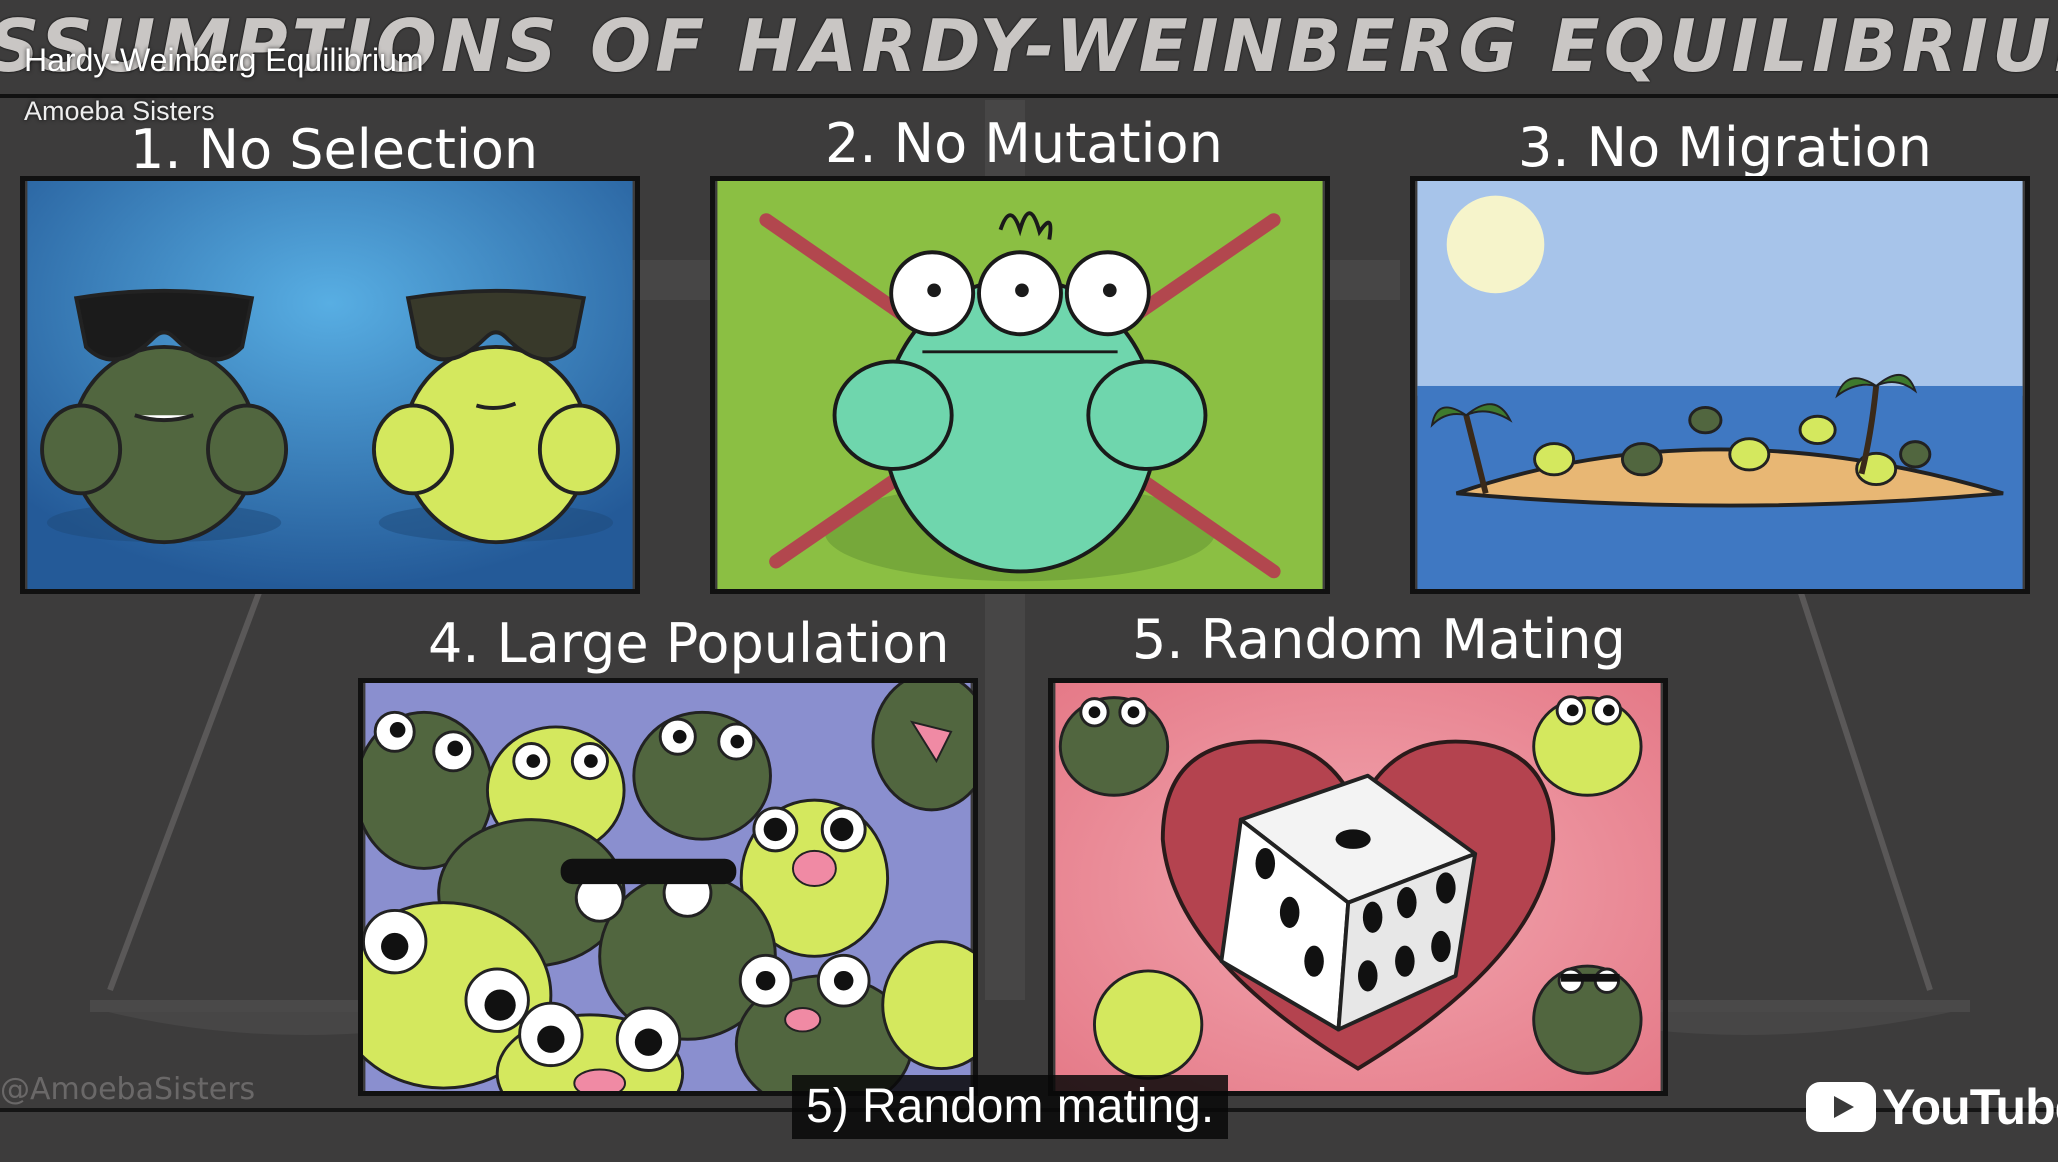 This screenshot has width=2058, height=1162. I want to click on caption-subtitle: 5) Random mating., so click(1010, 1107).